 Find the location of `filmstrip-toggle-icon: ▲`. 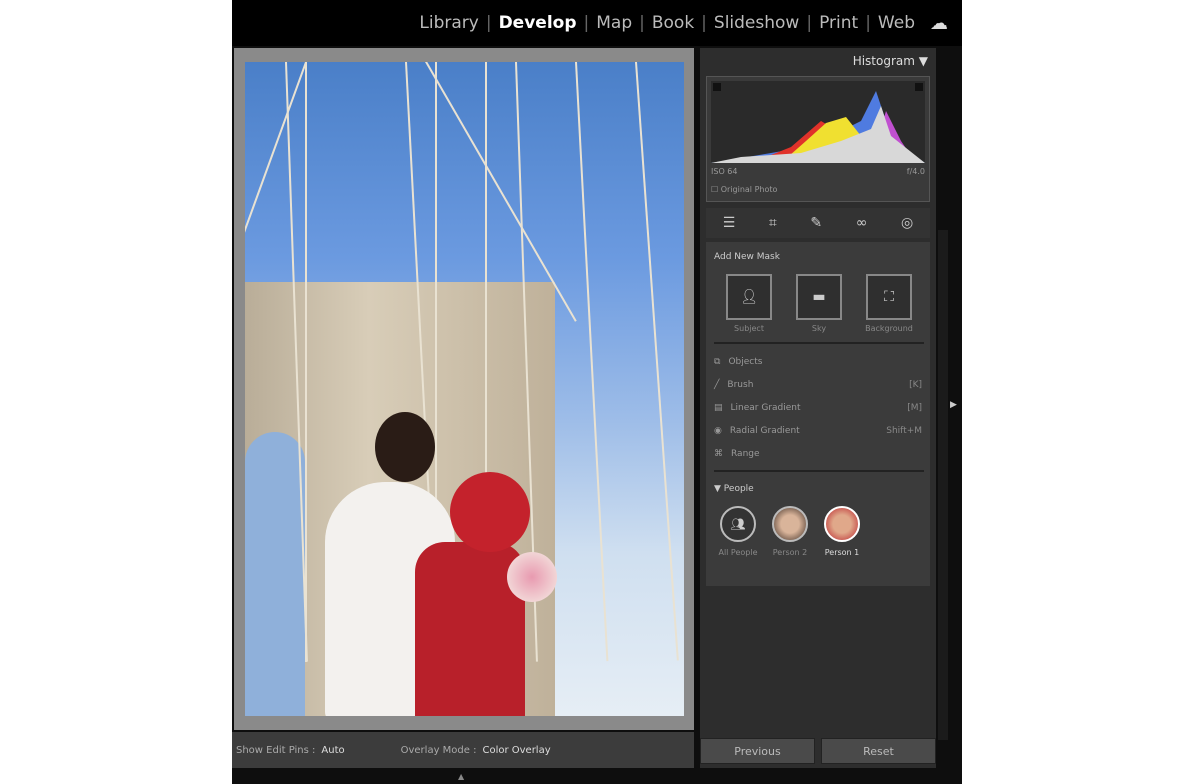

filmstrip-toggle-icon: ▲ is located at coordinates (461, 776).